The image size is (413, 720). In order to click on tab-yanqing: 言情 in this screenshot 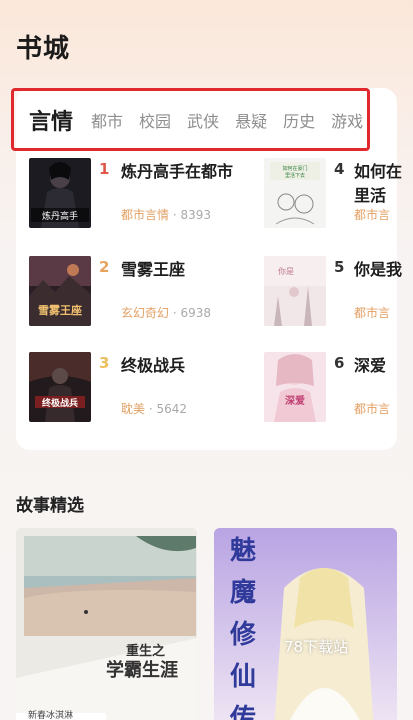, I will do `click(51, 120)`.